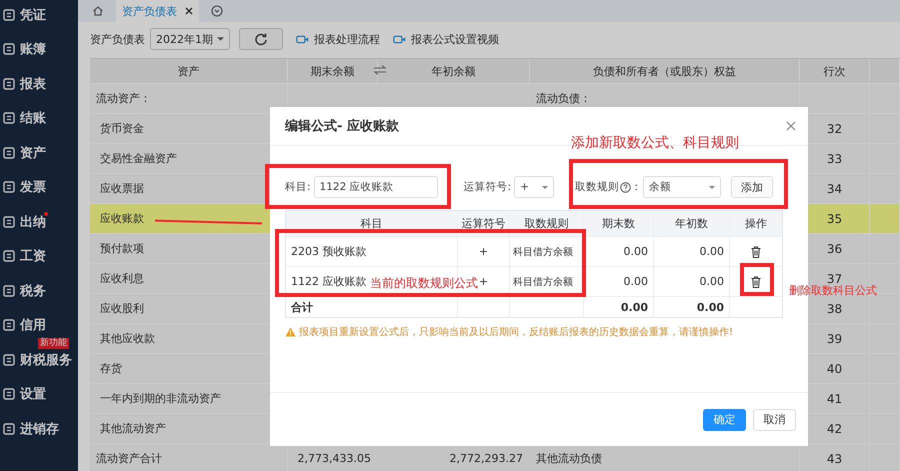 This screenshot has width=900, height=471. Describe the element at coordinates (626, 187) in the screenshot. I see `help-icon` at that location.